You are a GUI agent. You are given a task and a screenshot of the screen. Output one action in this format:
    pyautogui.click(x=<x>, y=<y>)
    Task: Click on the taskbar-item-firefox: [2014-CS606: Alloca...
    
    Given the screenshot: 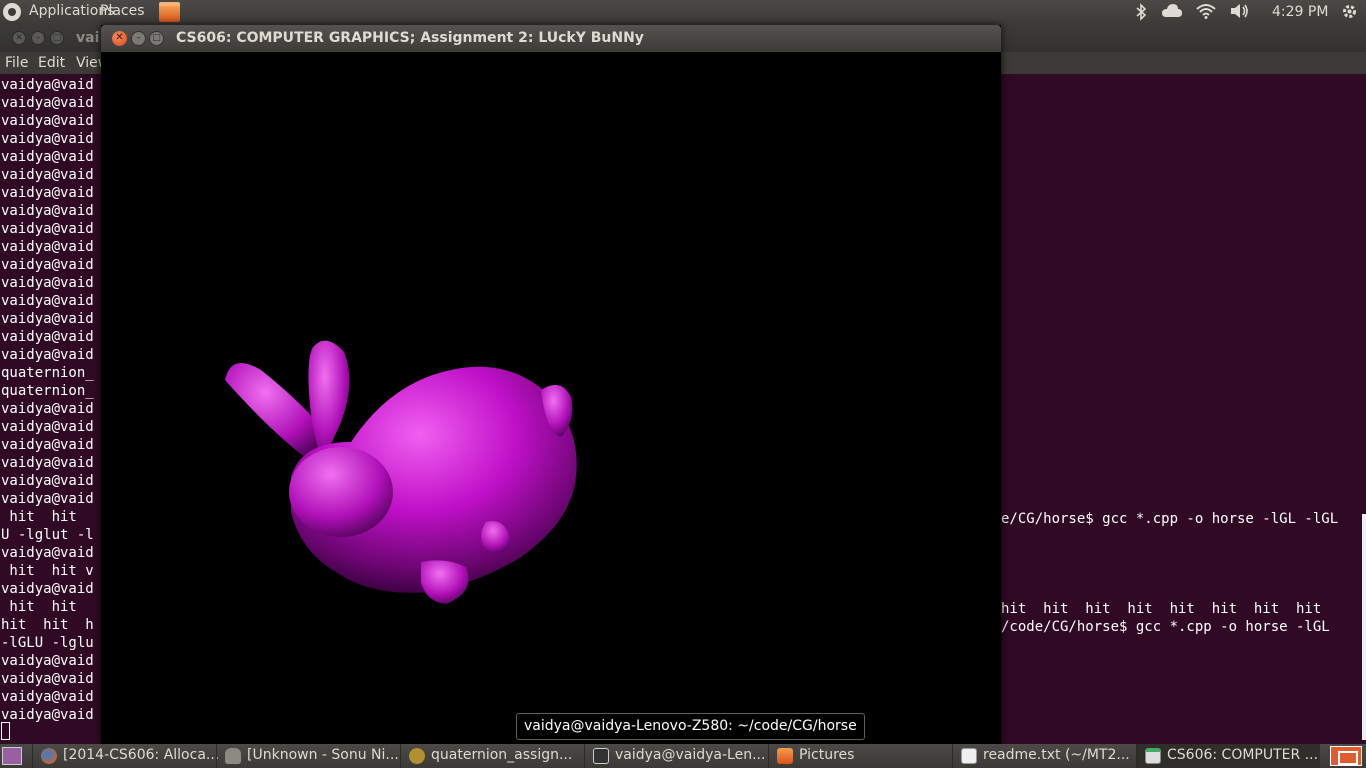 What is the action you would take?
    pyautogui.click(x=126, y=756)
    